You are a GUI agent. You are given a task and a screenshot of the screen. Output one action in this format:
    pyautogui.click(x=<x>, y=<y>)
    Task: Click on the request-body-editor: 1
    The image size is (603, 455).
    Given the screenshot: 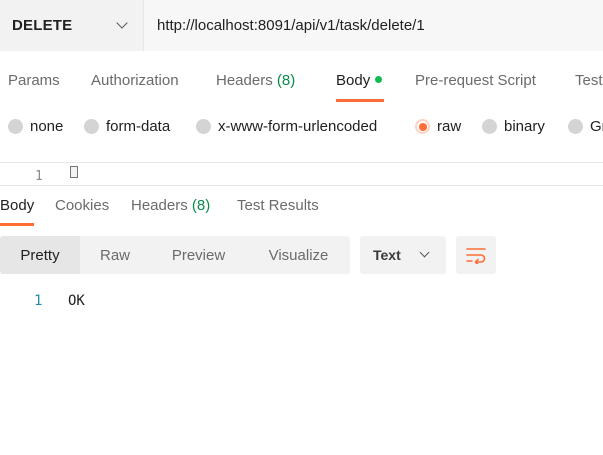 What is the action you would take?
    pyautogui.click(x=301, y=174)
    